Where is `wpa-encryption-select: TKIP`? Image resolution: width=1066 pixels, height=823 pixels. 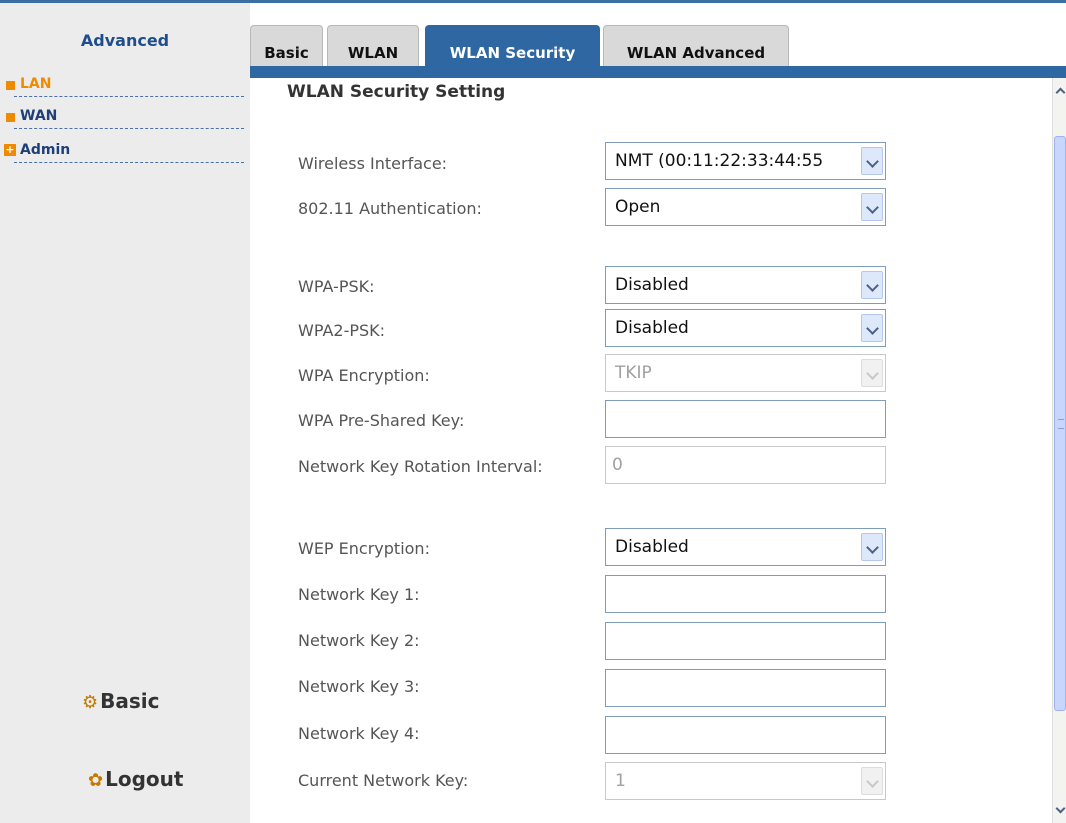
wpa-encryption-select: TKIP is located at coordinates (745, 373).